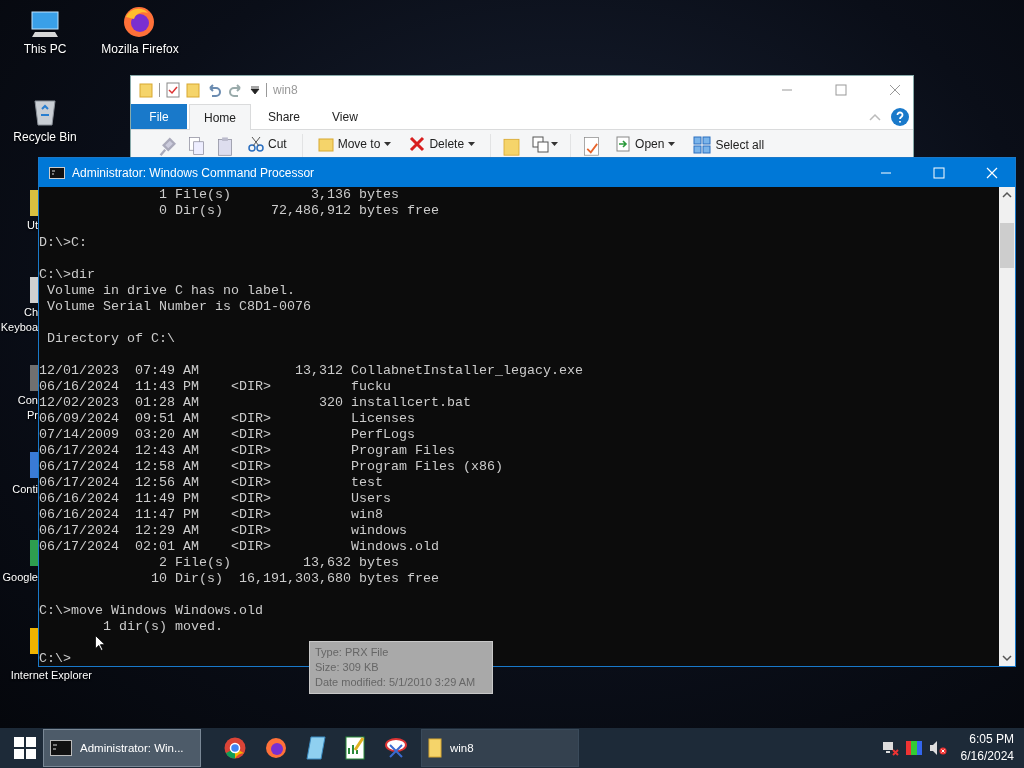  Describe the element at coordinates (991, 739) in the screenshot. I see `clock-time: 6:05 PM` at that location.